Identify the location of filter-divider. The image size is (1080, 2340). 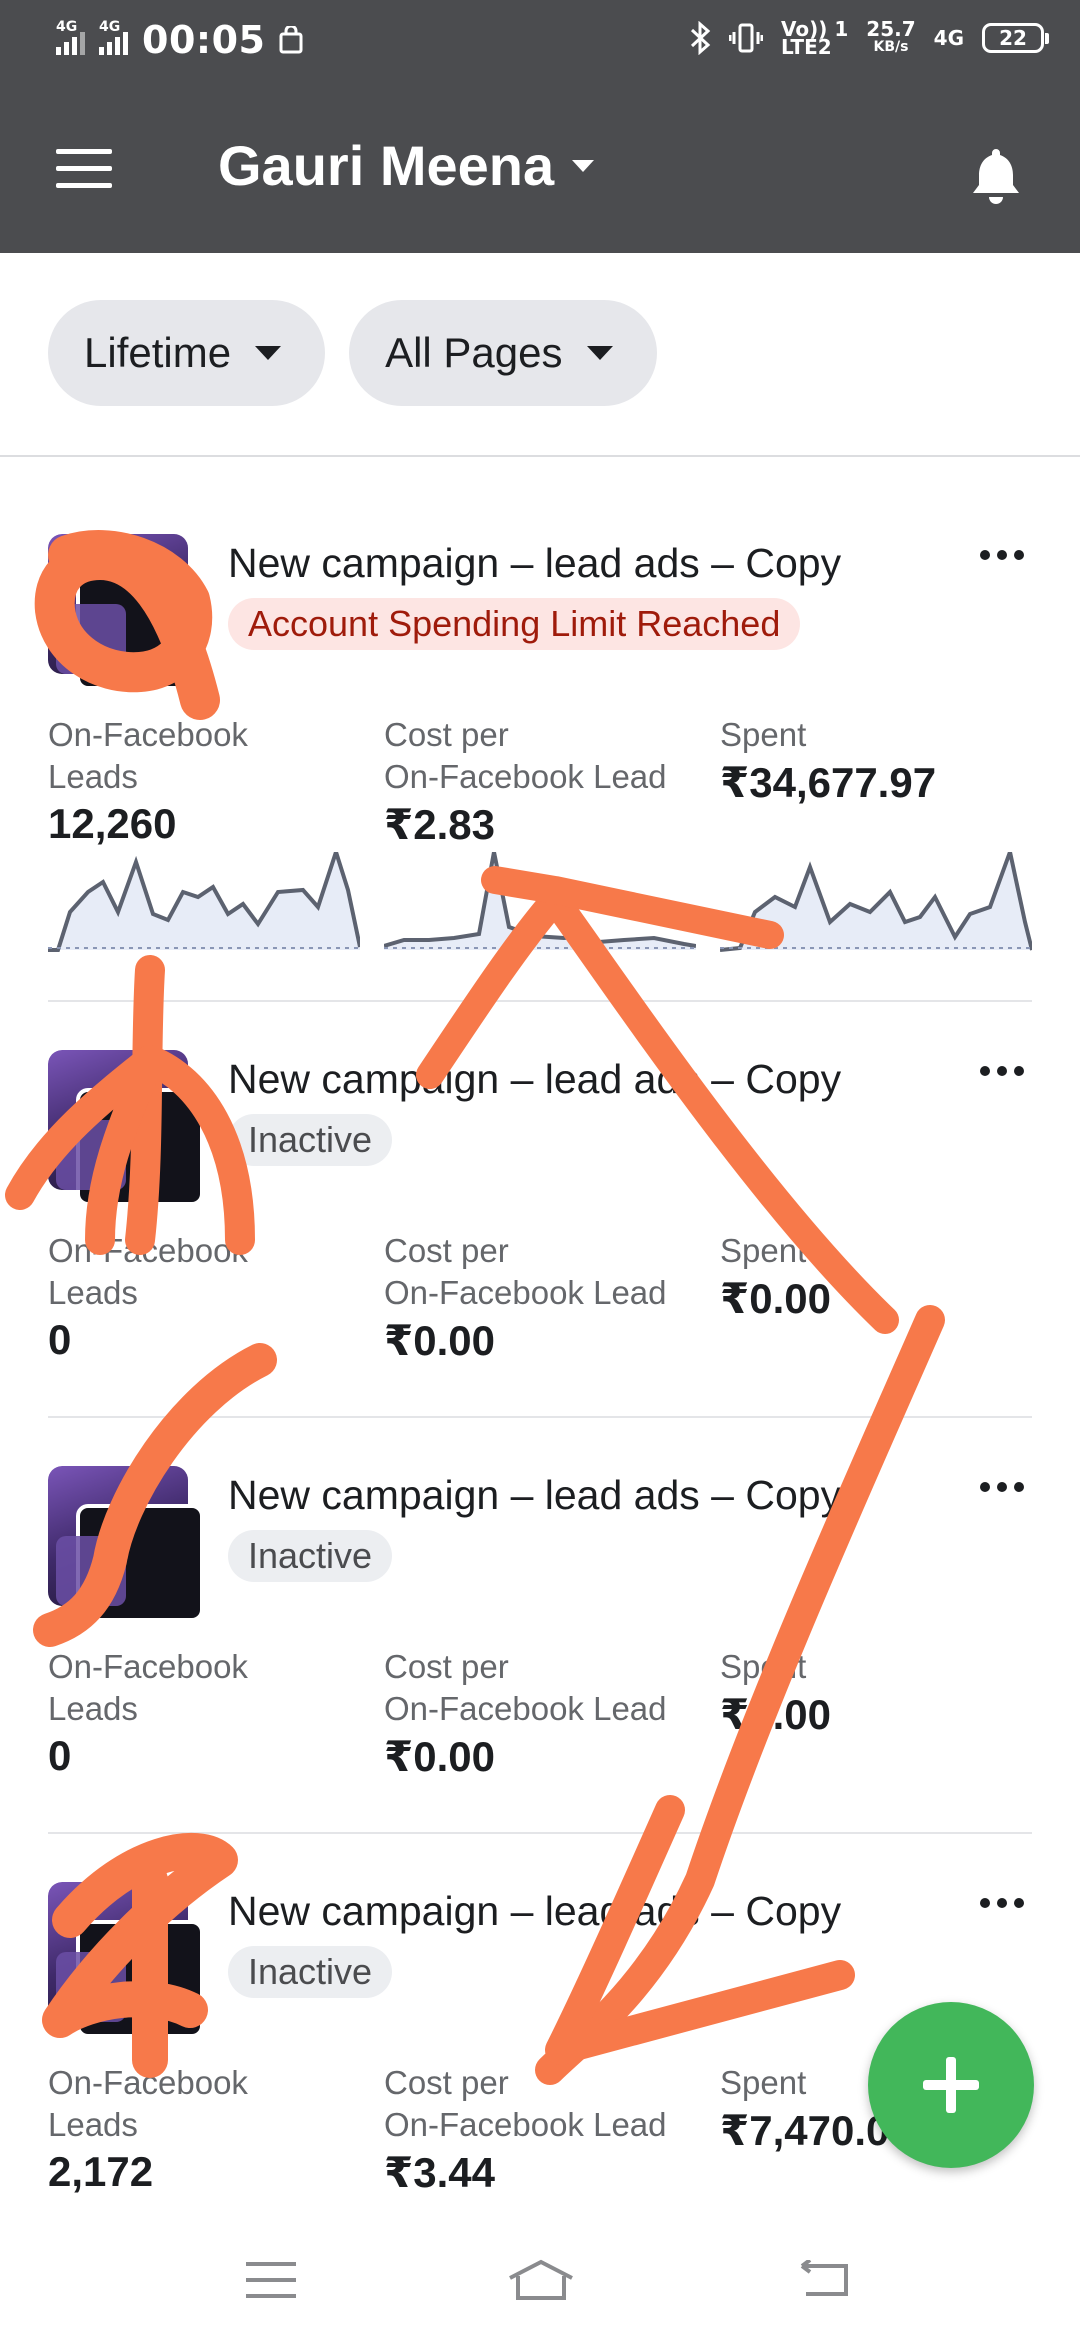
(540, 456).